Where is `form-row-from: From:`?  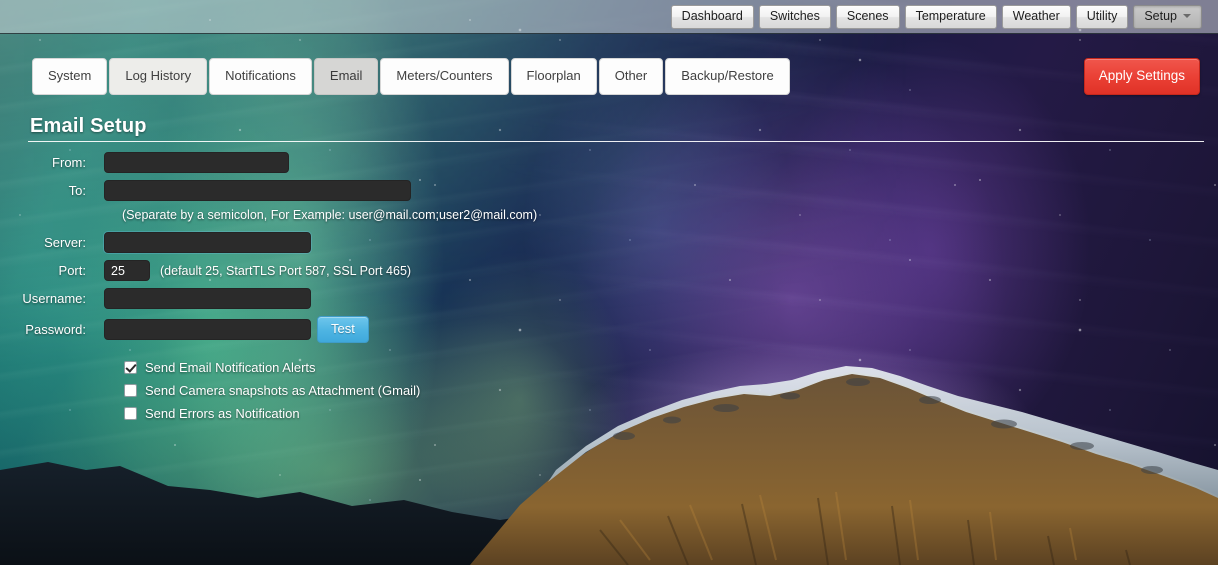
form-row-from: From: is located at coordinates (350, 162).